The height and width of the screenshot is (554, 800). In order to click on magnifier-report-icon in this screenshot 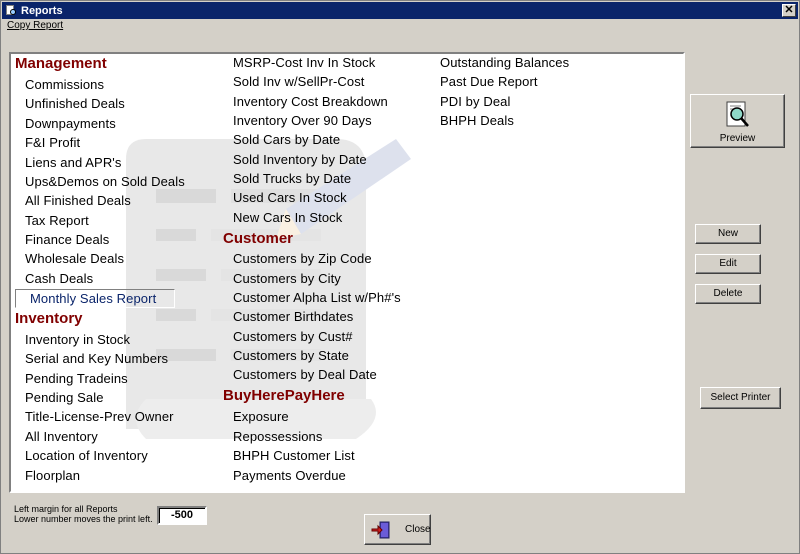, I will do `click(737, 114)`.